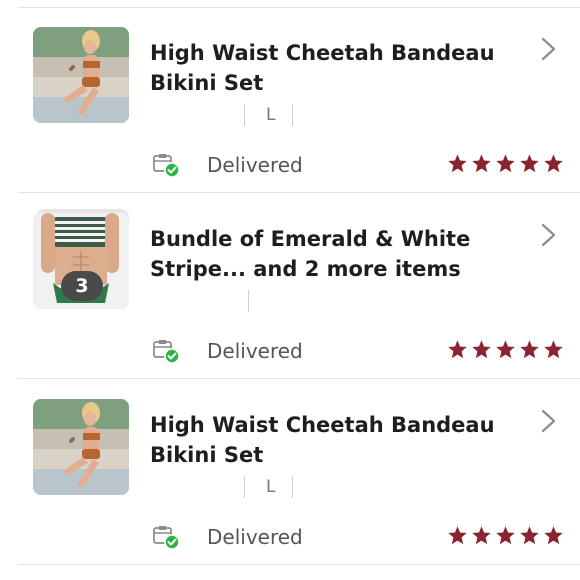 Image resolution: width=580 pixels, height=580 pixels. Describe the element at coordinates (82, 286) in the screenshot. I see `item-count-badge: 3` at that location.